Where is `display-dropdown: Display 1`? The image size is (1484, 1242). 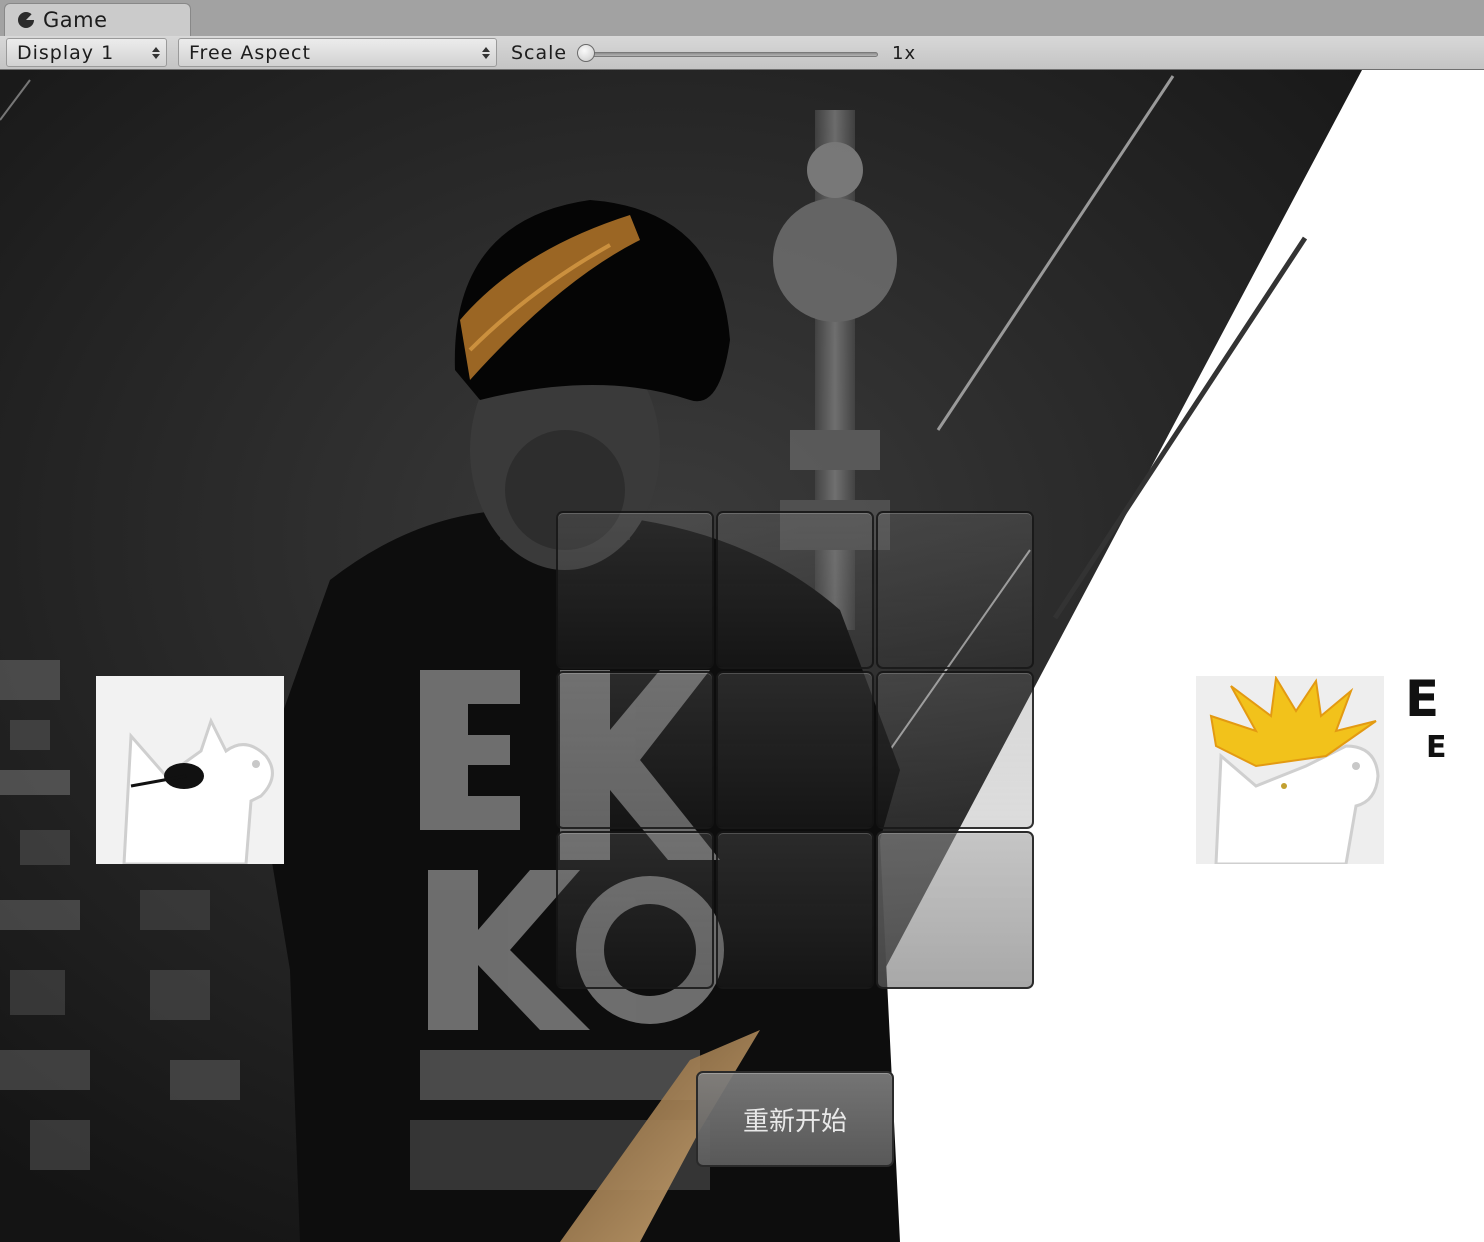
display-dropdown: Display 1 is located at coordinates (86, 52).